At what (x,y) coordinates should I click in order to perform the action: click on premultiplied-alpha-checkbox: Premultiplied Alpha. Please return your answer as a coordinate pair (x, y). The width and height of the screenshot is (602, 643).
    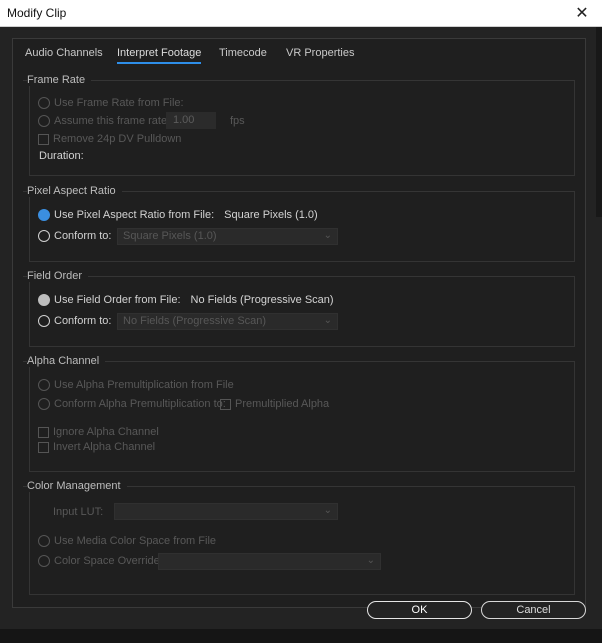
    Looking at the image, I should click on (274, 404).